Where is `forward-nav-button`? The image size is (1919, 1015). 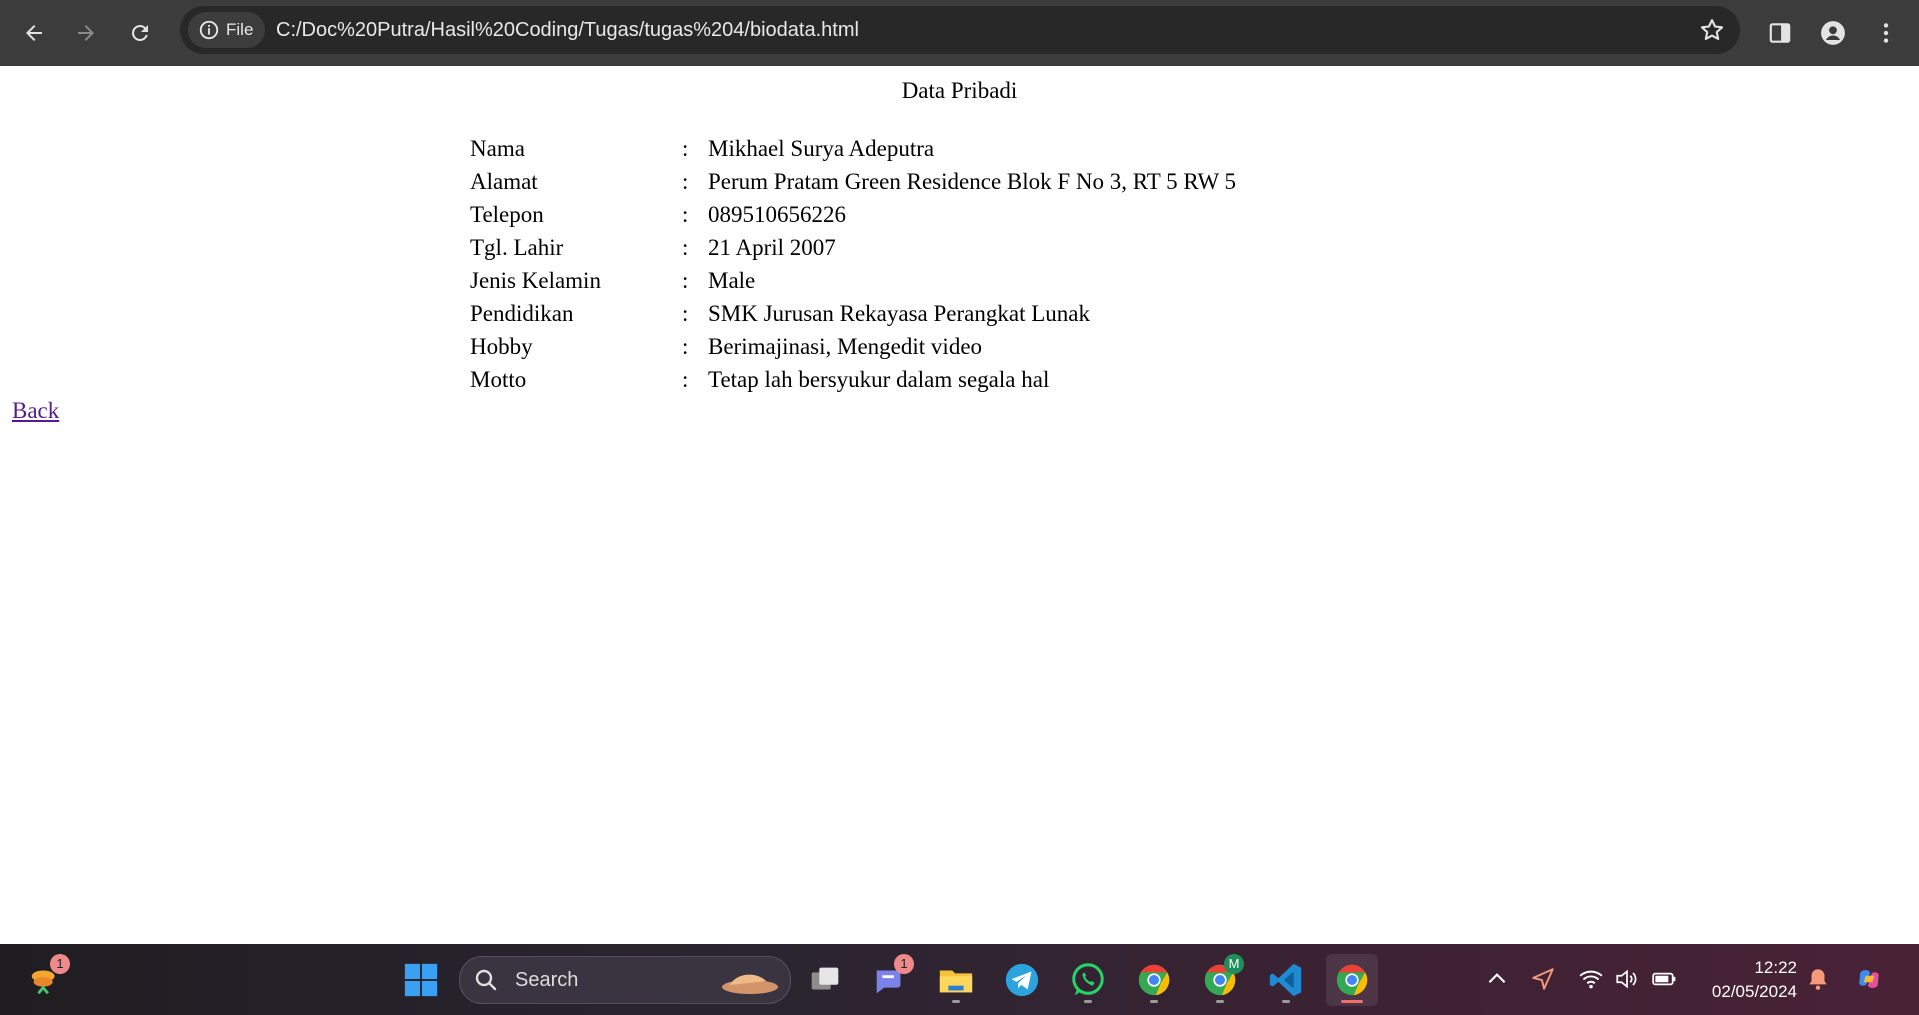 forward-nav-button is located at coordinates (86, 33).